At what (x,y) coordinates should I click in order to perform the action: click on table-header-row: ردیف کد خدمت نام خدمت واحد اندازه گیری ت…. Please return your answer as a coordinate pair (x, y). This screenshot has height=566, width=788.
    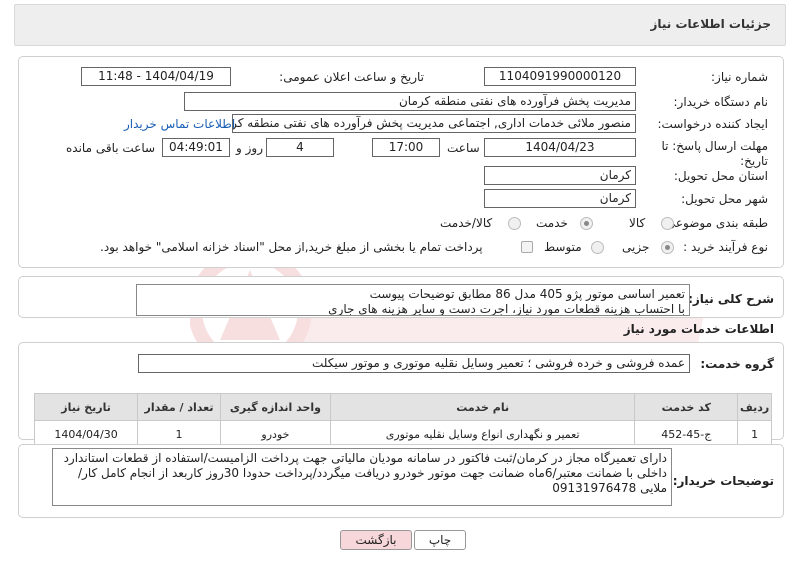
    Looking at the image, I should click on (402, 407).